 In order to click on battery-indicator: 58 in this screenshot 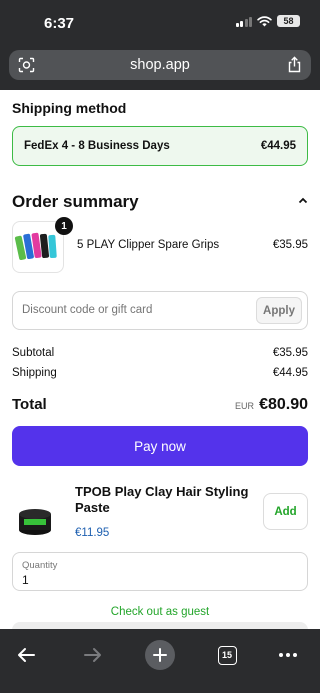, I will do `click(288, 21)`.